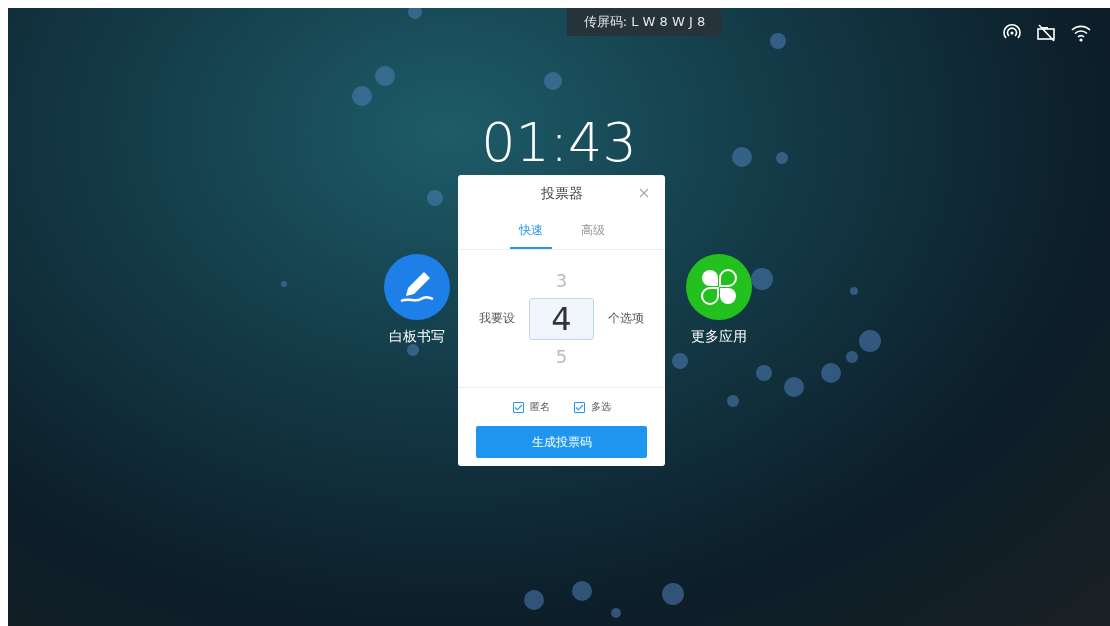 This screenshot has width=1110, height=626. Describe the element at coordinates (530, 231) in the screenshot. I see `dialog-tab: 快速` at that location.